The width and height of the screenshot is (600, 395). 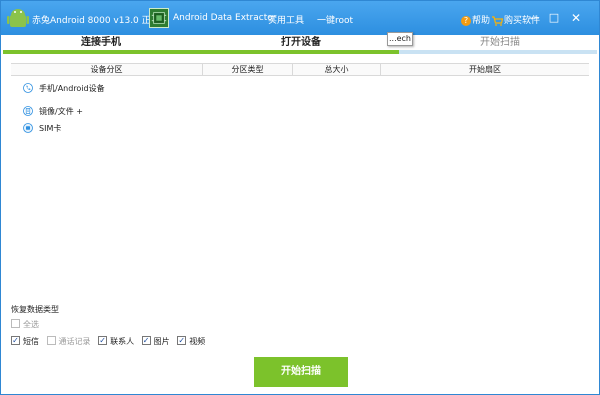 I want to click on tree-item-sim-card: SIM卡, so click(x=42, y=128).